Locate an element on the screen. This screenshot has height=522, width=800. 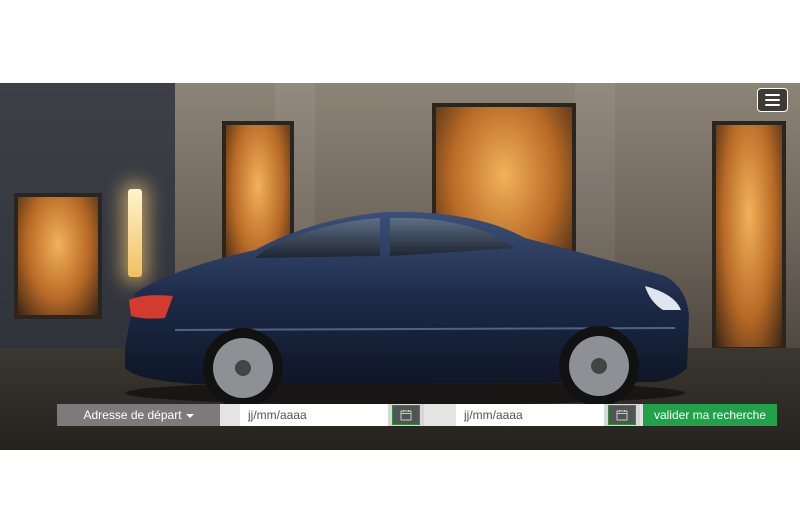
departure-address-dropdown: Adresse de départ is located at coordinates (138, 415).